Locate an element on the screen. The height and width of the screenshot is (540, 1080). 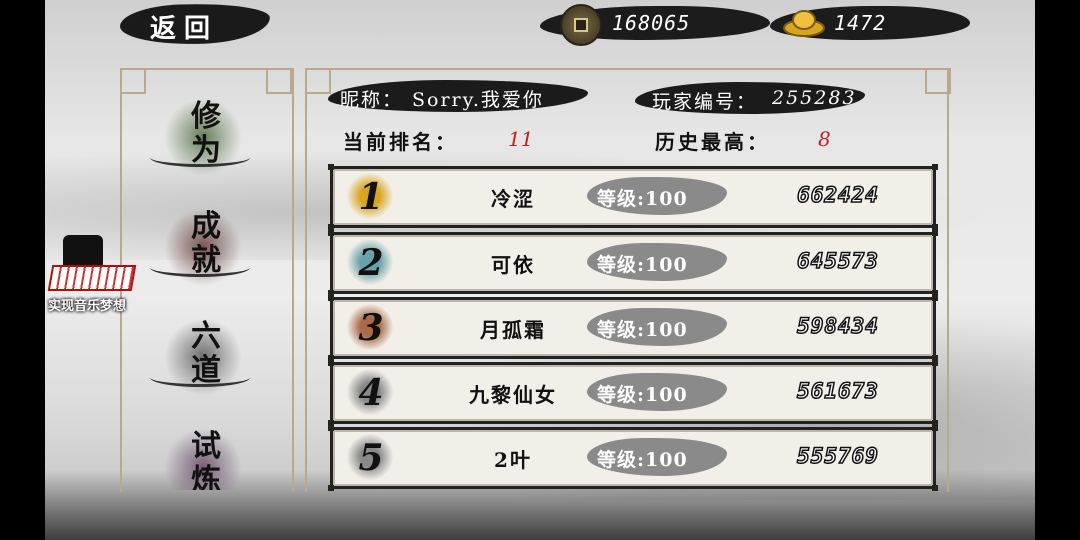
copper-coin-count: 168065 is located at coordinates (651, 23).